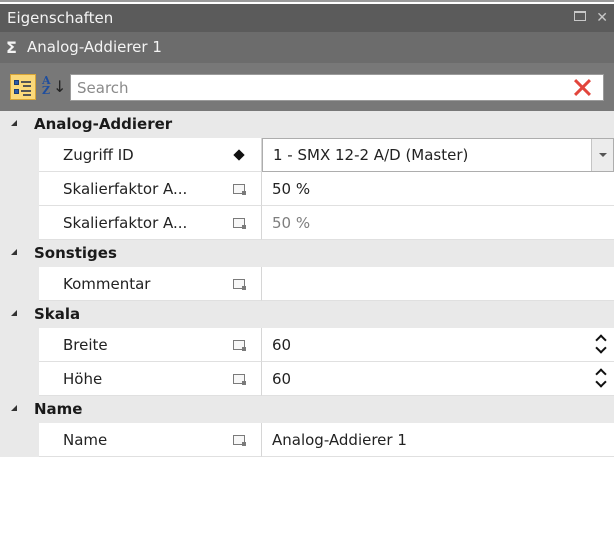 This screenshot has height=555, width=614. Describe the element at coordinates (307, 18) in the screenshot. I see `panel-titlebar: Eigenschaften ✕` at that location.